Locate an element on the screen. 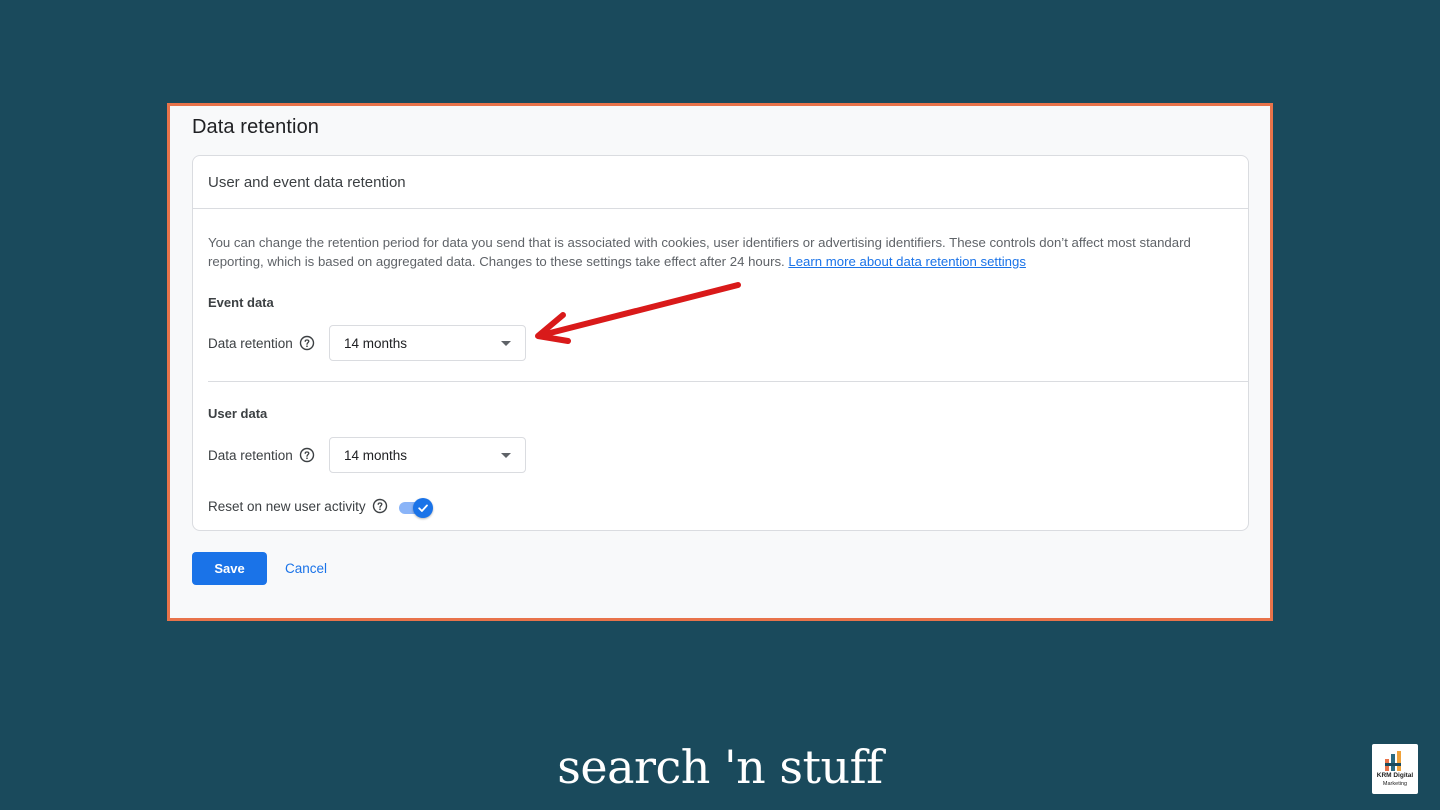 The width and height of the screenshot is (1440, 810). save-button: Save is located at coordinates (229, 568).